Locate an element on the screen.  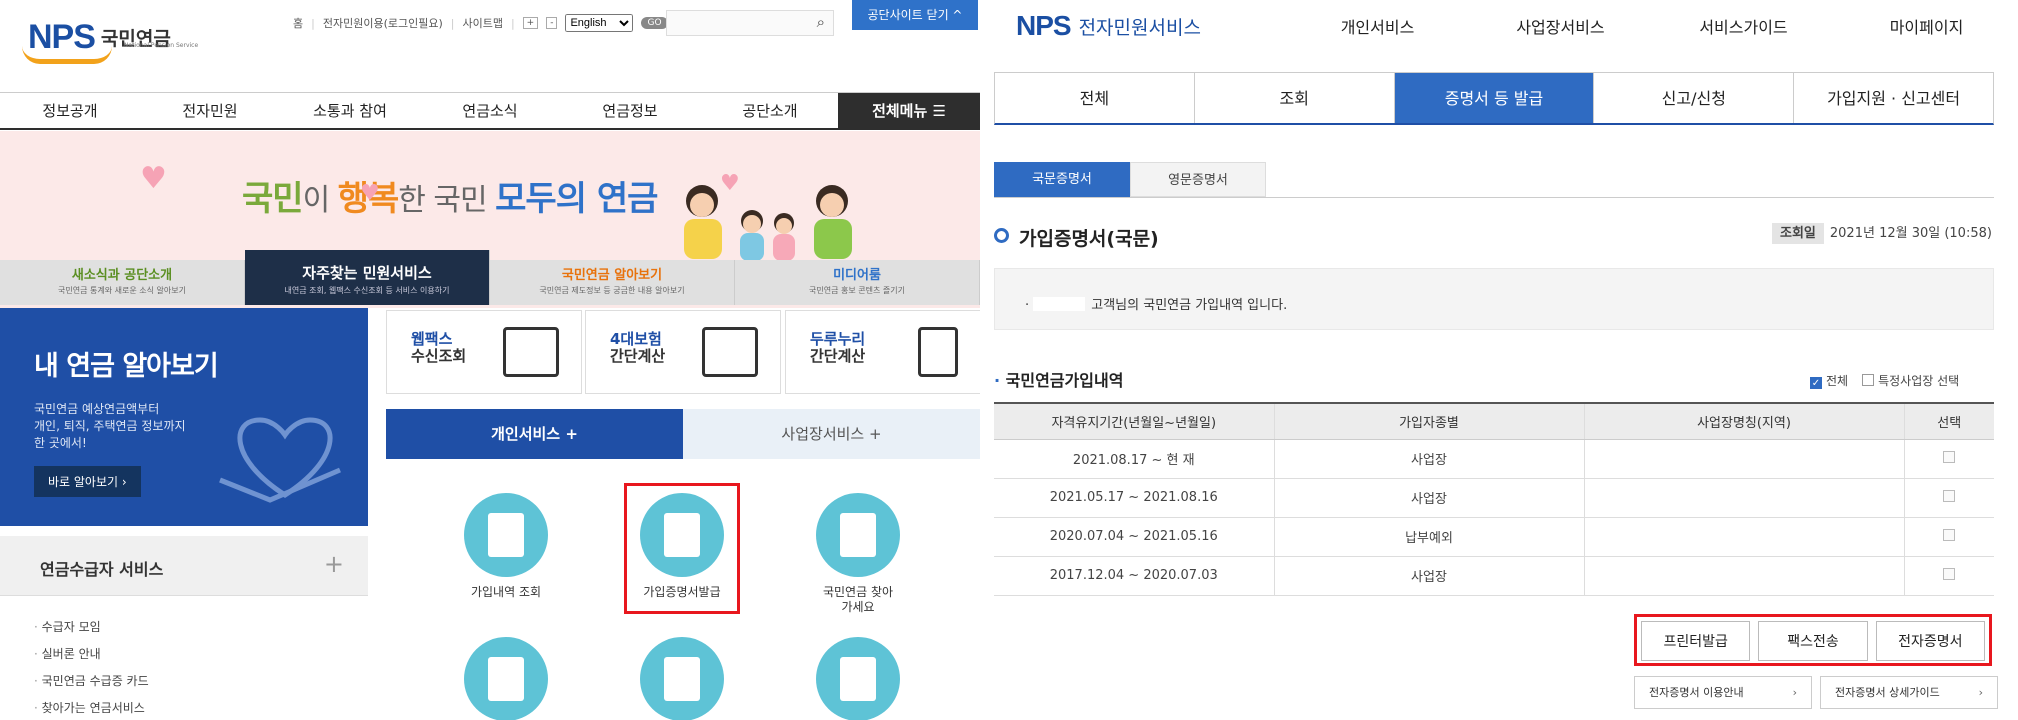
sitemap-link: 사이트맵 is located at coordinates (482, 23).